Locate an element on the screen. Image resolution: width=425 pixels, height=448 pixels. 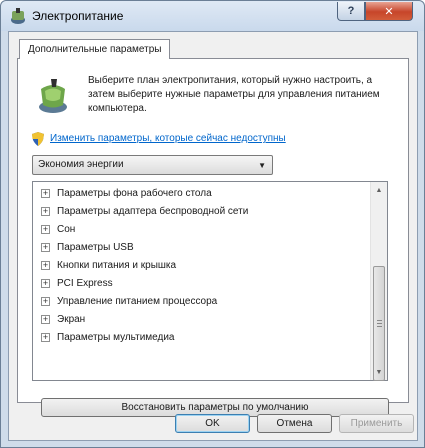
tree-item-pci-express: + PCI Express is located at coordinates (77, 283).